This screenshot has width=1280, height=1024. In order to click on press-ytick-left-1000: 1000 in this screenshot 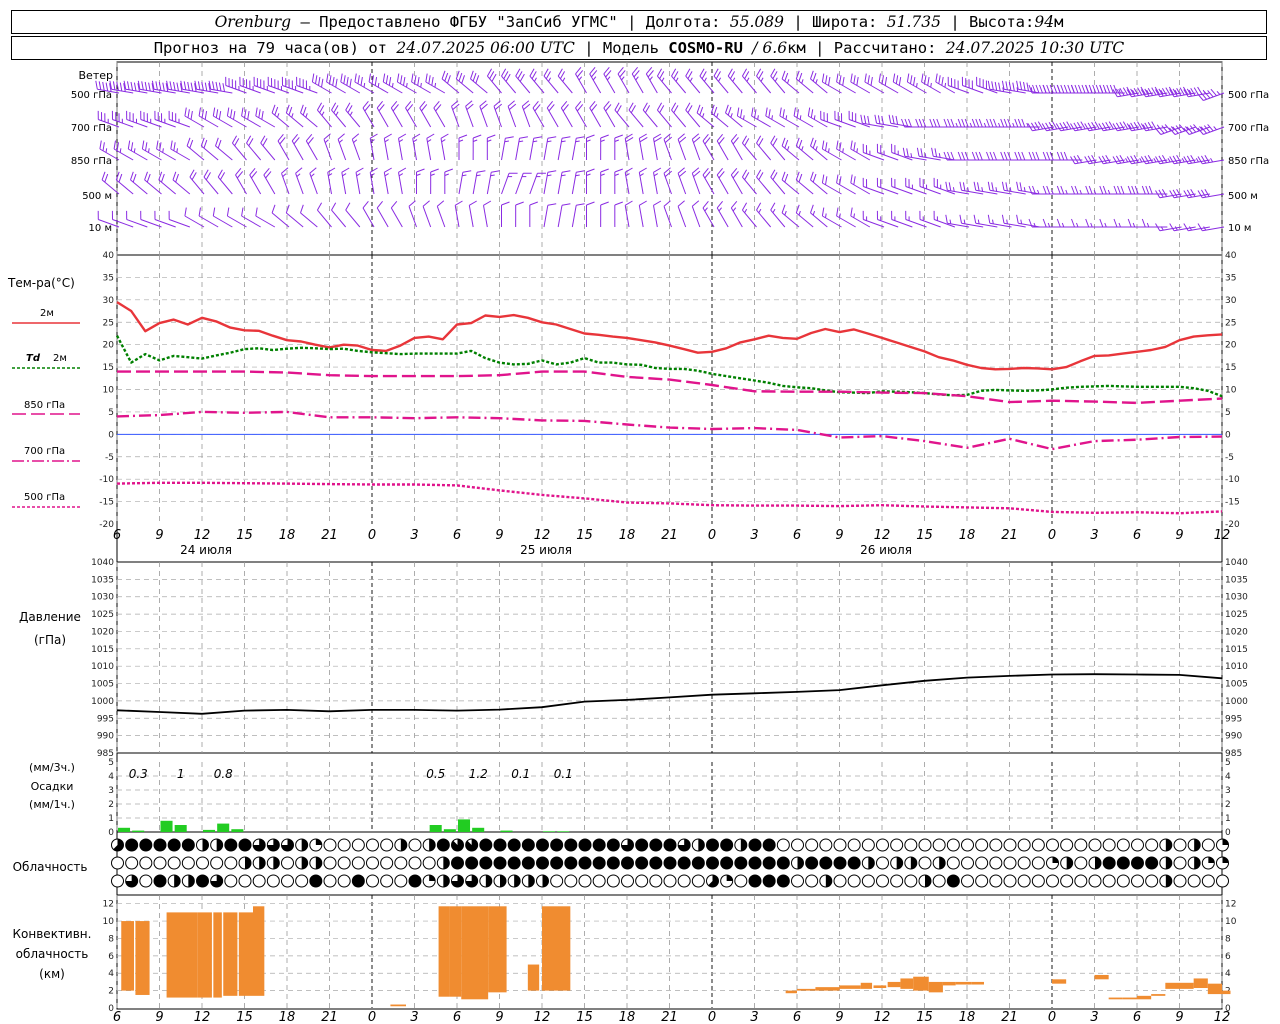, I will do `click(102, 702)`.